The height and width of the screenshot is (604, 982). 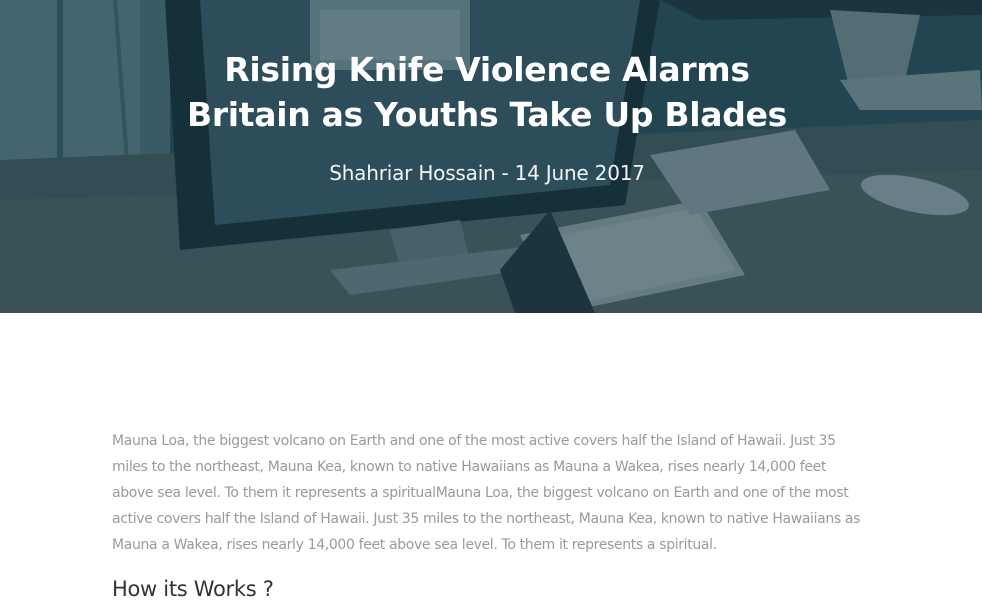 What do you see at coordinates (487, 114) in the screenshot?
I see `article-title-line-2: Britain as Youths Take Up Blades` at bounding box center [487, 114].